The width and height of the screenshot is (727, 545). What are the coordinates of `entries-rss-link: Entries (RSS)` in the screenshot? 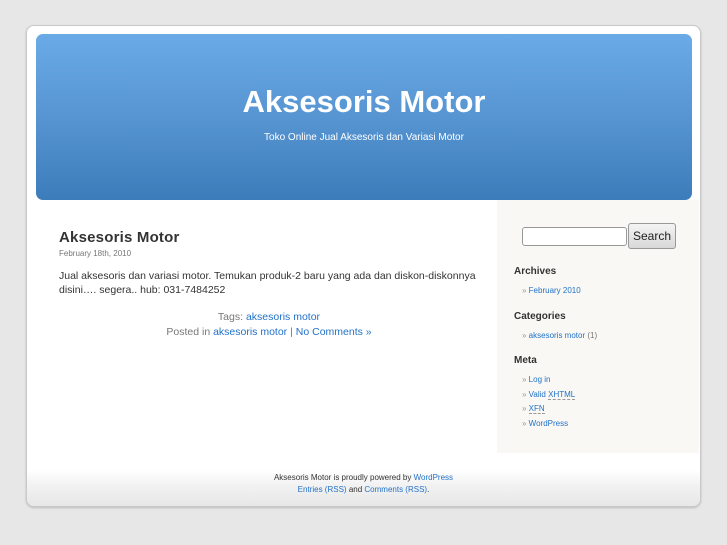 It's located at (322, 489).